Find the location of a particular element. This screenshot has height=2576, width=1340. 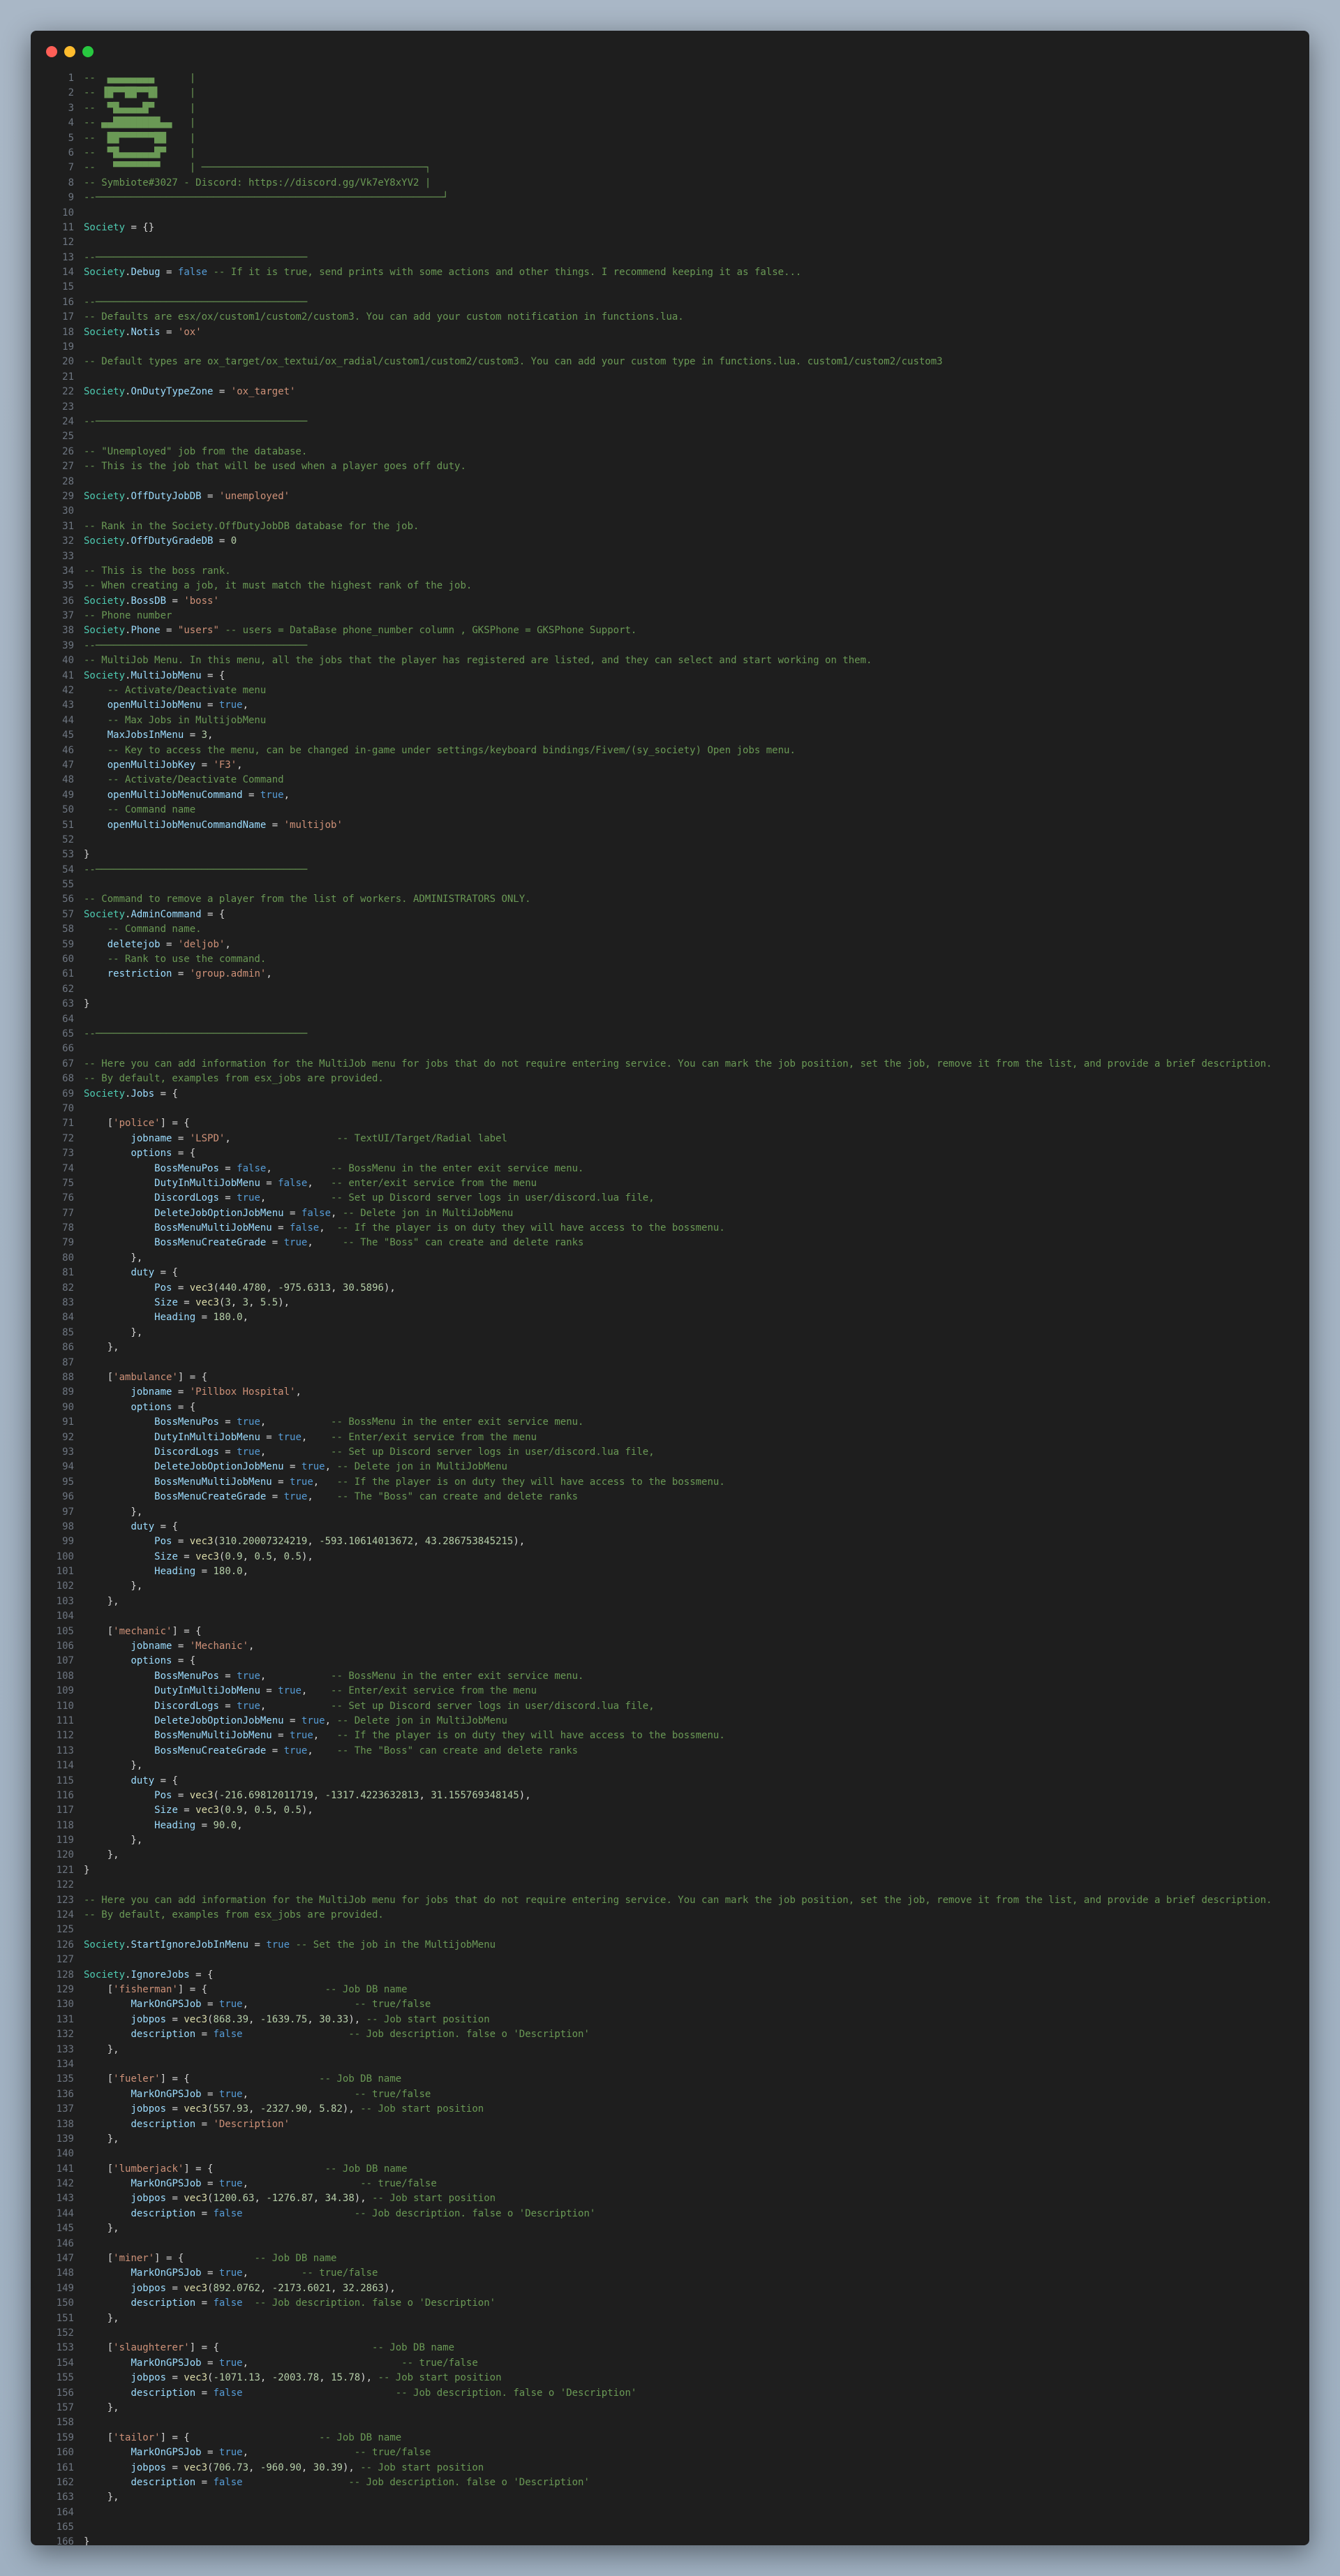

code-token: [ is located at coordinates (99, 1377).